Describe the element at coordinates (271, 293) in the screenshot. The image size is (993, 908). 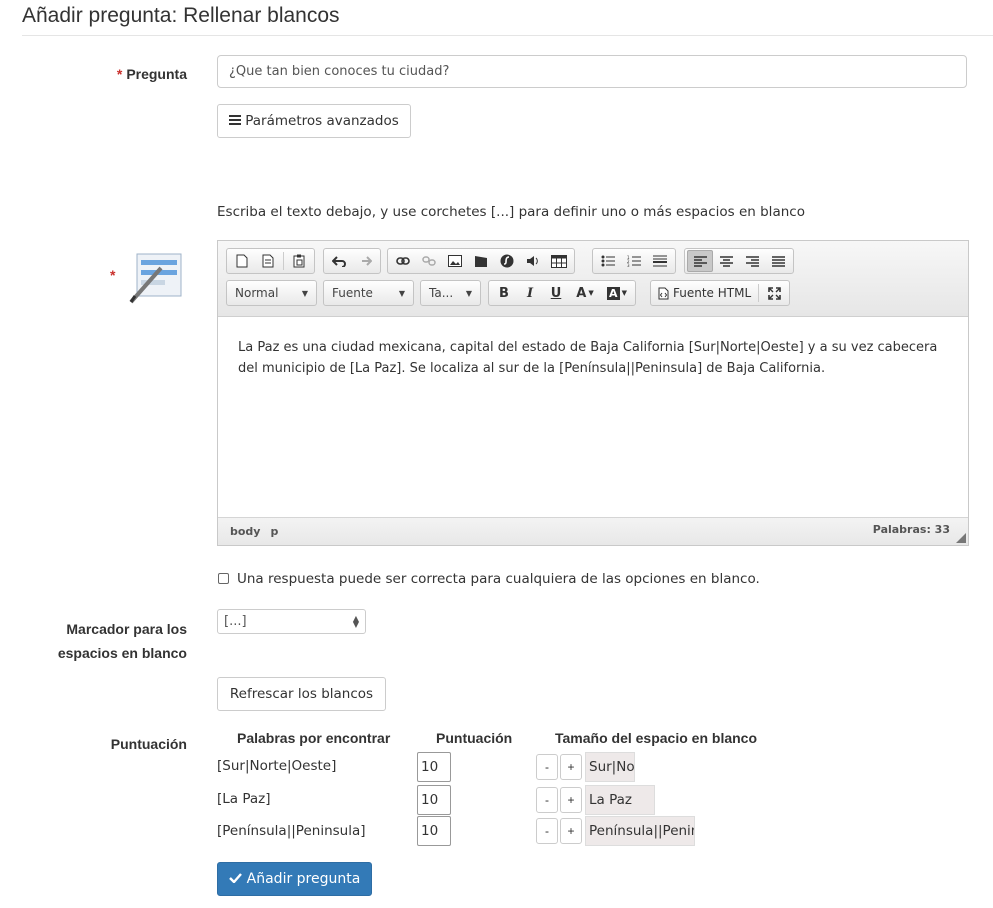
I see `format-combo: Normal ▼` at that location.